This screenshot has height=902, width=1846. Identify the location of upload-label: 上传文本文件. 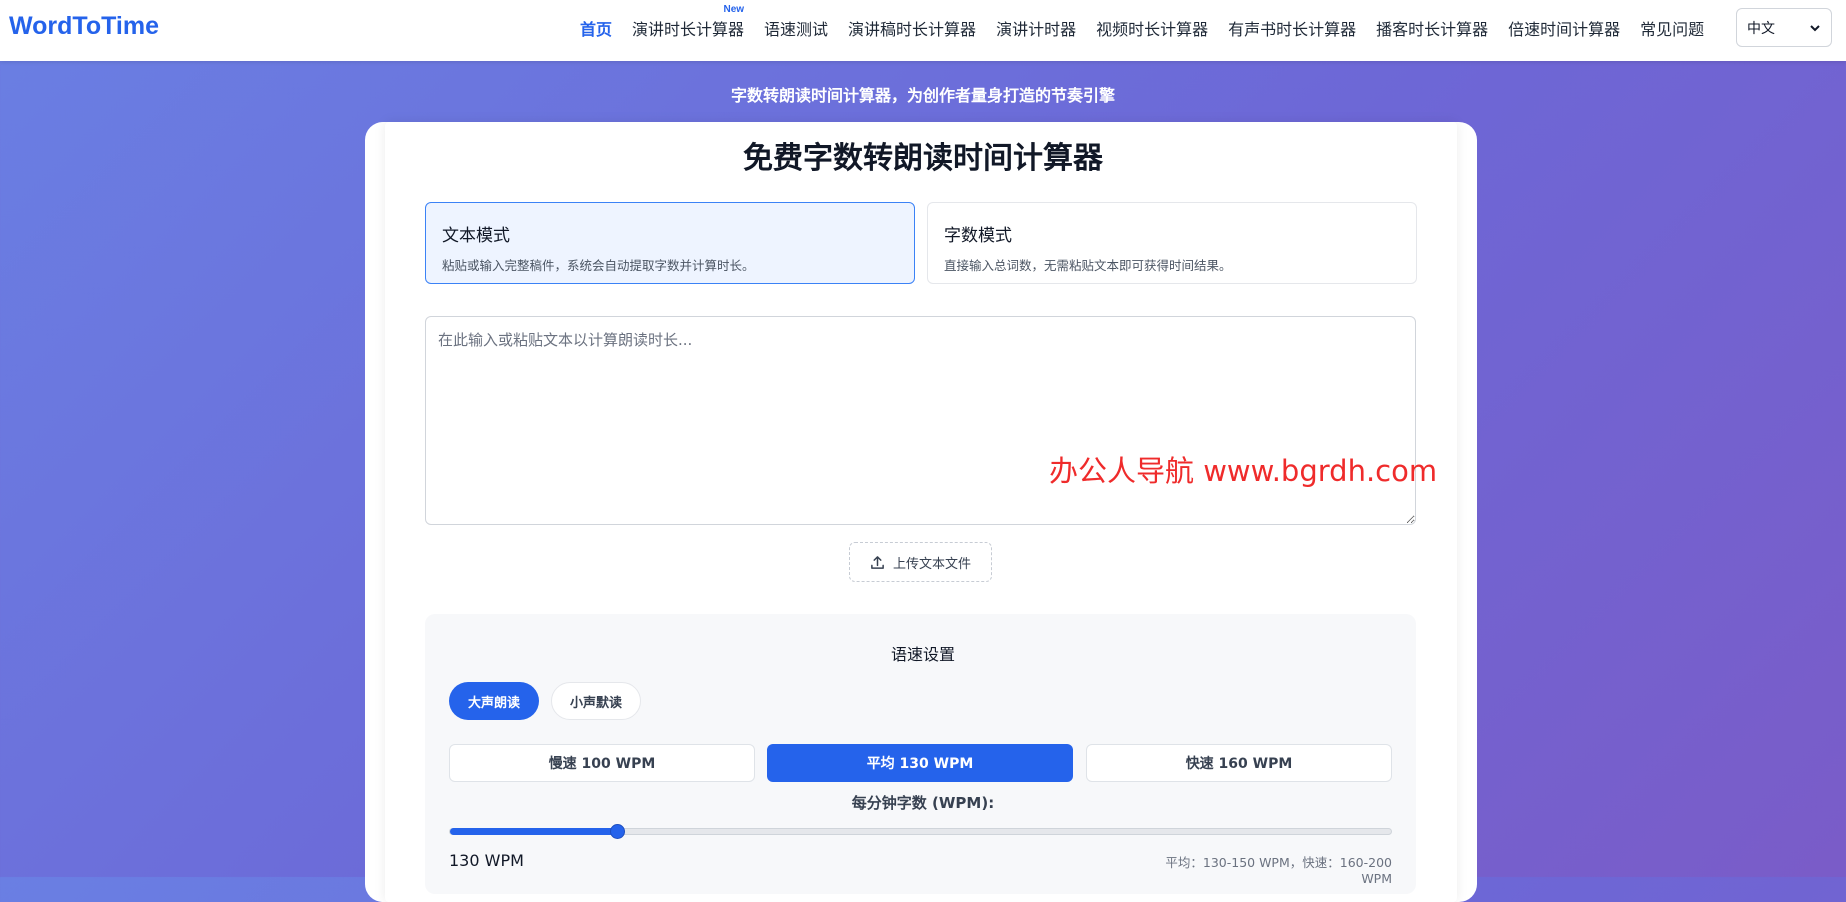
(931, 564).